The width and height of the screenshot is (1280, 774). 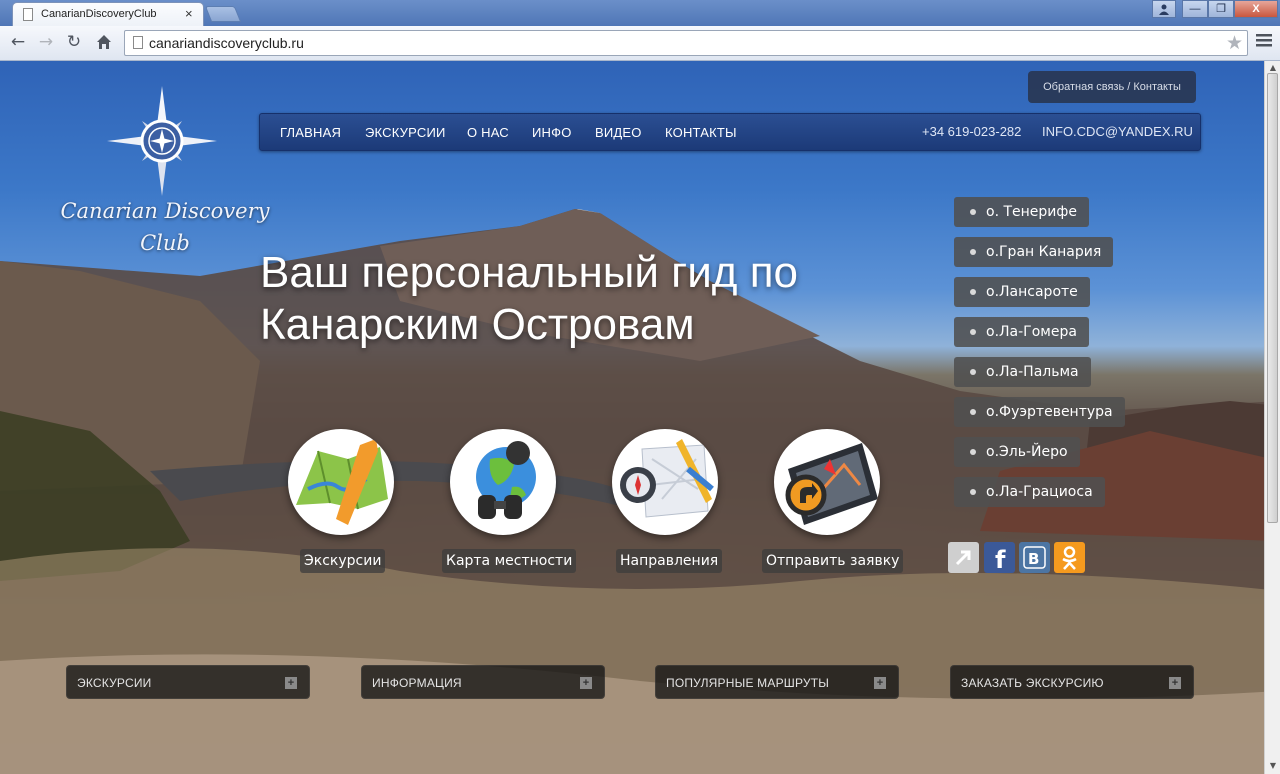 I want to click on island-label: о.Ла-Гомера, so click(x=1031, y=332).